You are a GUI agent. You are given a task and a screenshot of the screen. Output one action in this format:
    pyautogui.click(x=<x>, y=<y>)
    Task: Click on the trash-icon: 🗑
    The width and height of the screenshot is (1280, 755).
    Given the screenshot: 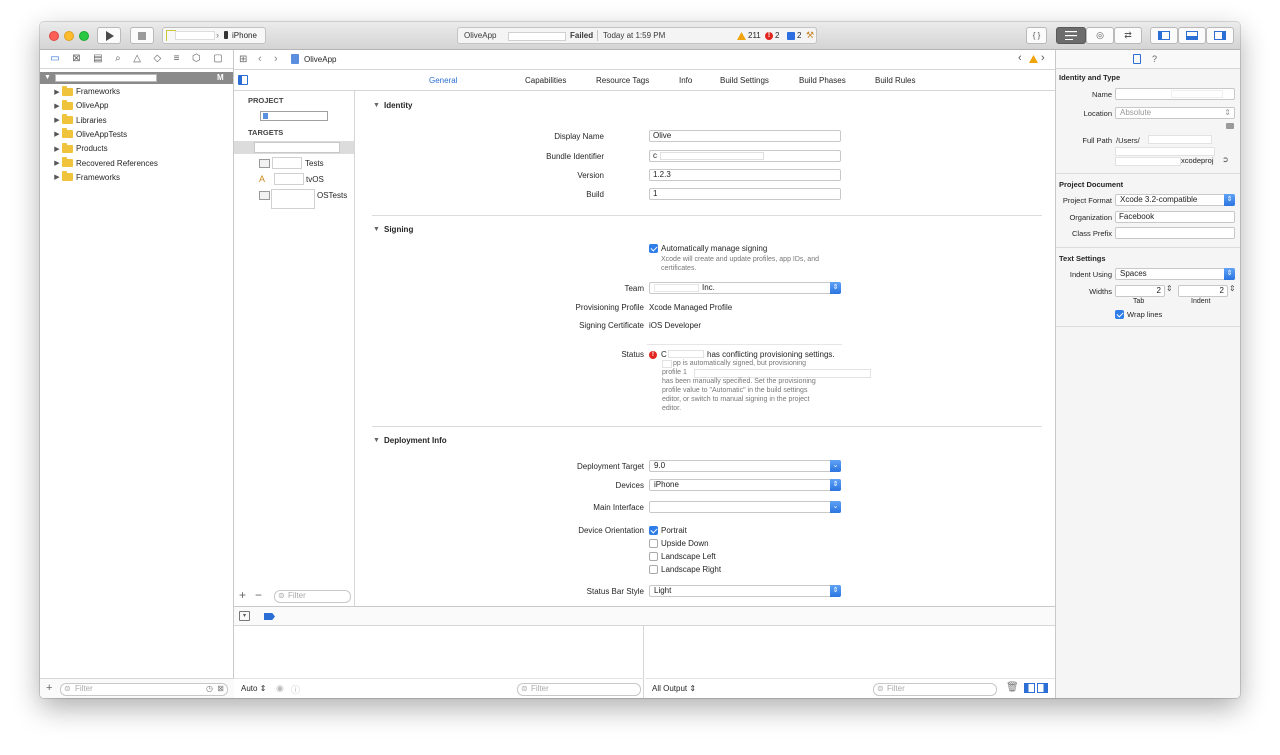 What is the action you would take?
    pyautogui.click(x=1012, y=687)
    